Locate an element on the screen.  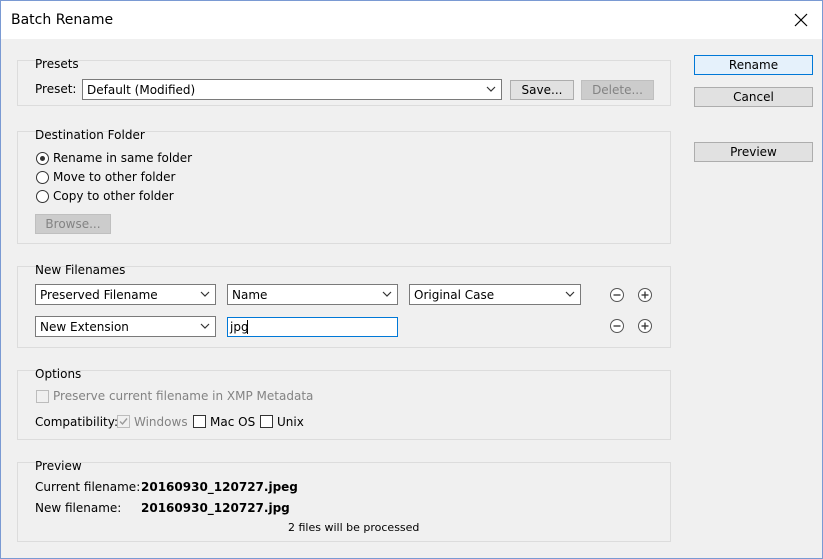
filename-element-type-select-1: Preserved Filename is located at coordinates (125, 294).